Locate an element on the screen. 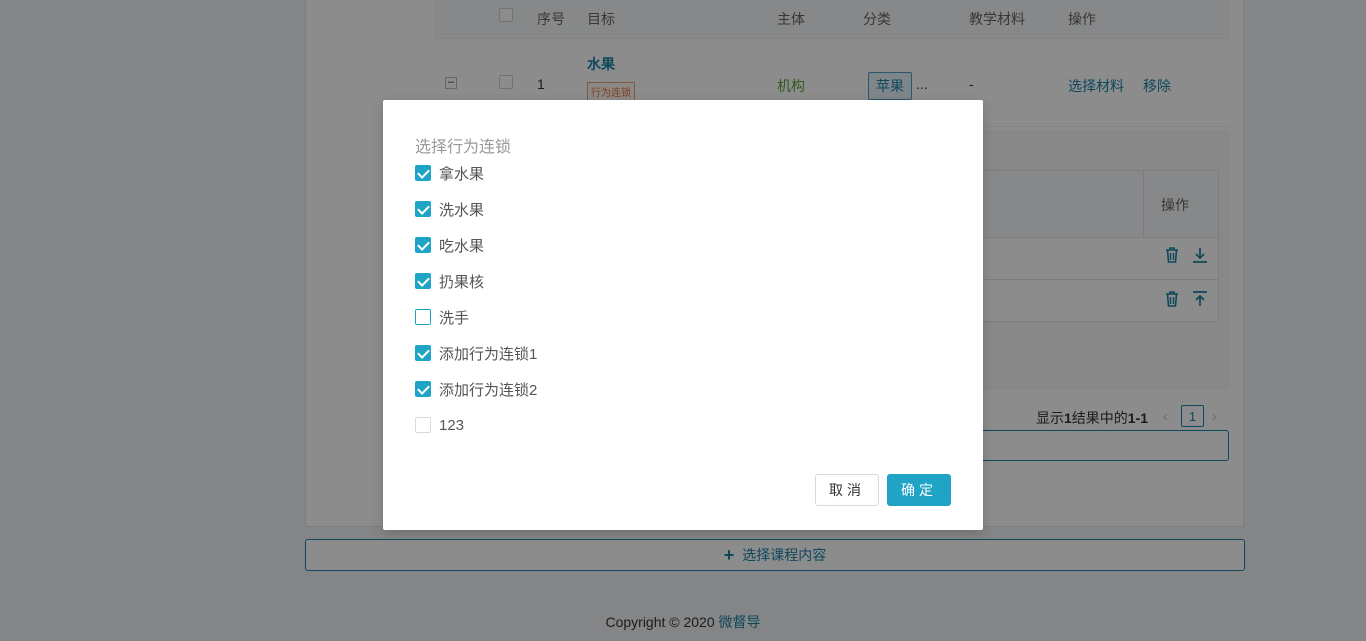  cancel-button: 取消 is located at coordinates (847, 490).